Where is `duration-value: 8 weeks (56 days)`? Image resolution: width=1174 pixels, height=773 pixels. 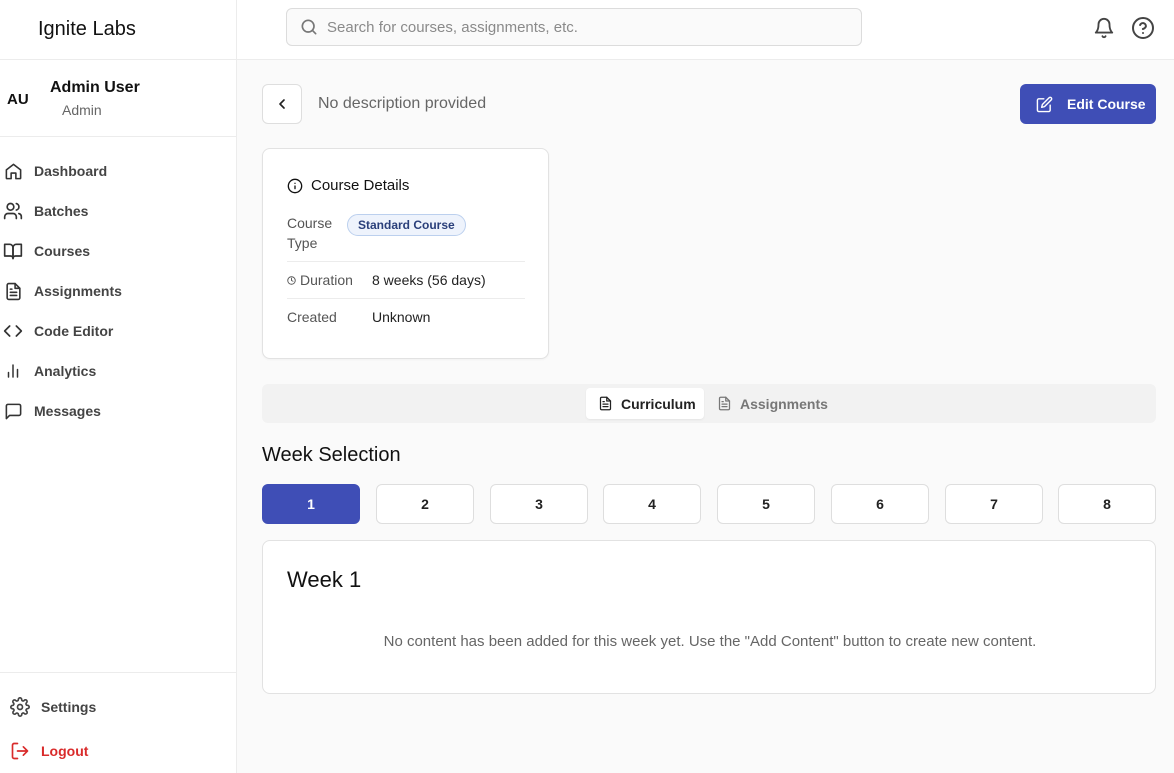
duration-value: 8 weeks (56 days) is located at coordinates (429, 280).